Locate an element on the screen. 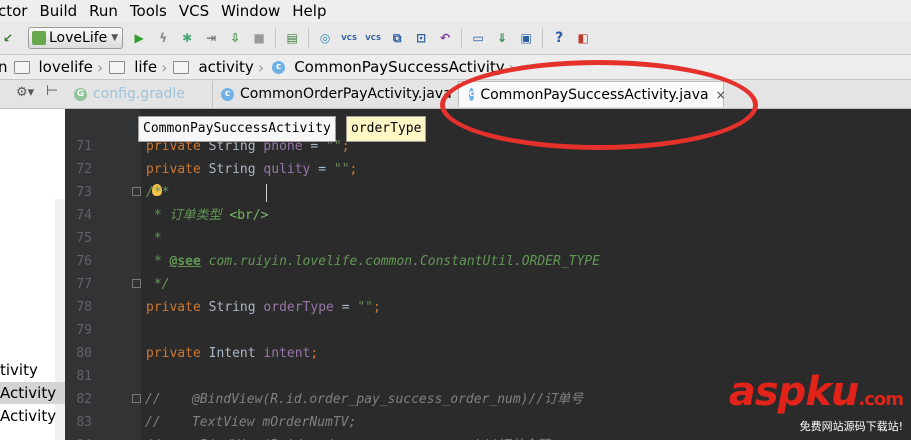 This screenshot has height=440, width=911. menu-help: Help is located at coordinates (309, 11).